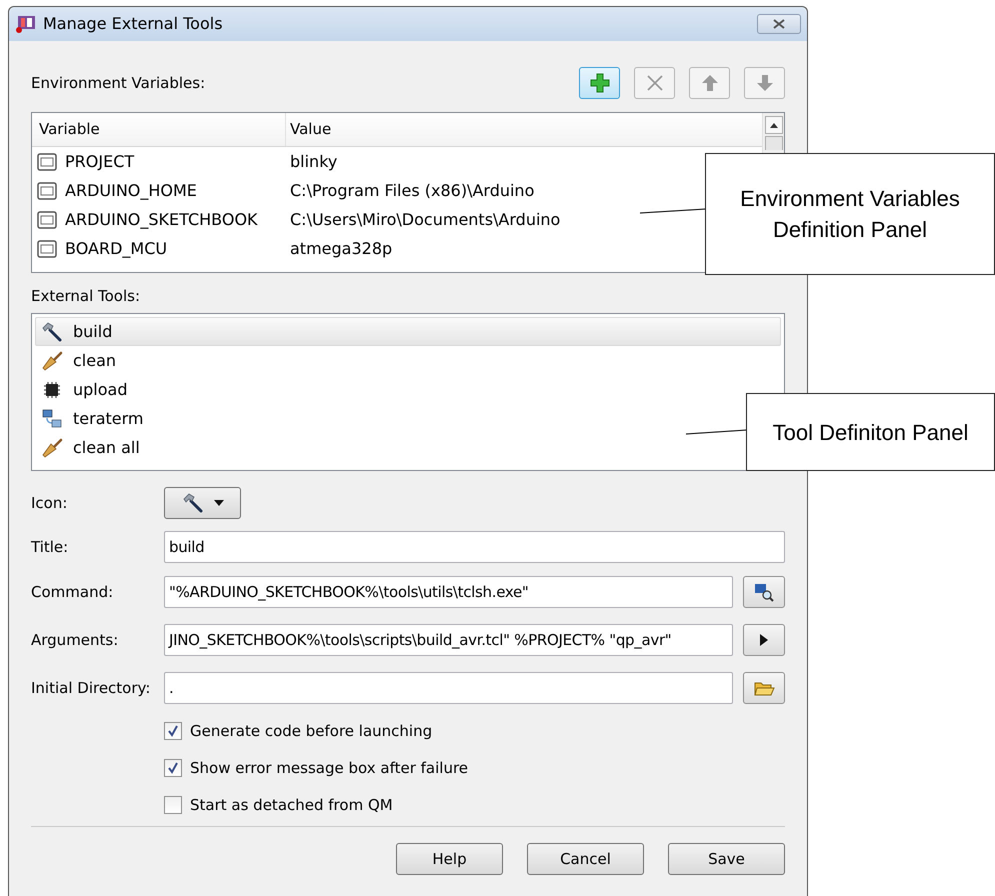 This screenshot has width=995, height=896. Describe the element at coordinates (710, 83) in the screenshot. I see `arrow-up-icon` at that location.